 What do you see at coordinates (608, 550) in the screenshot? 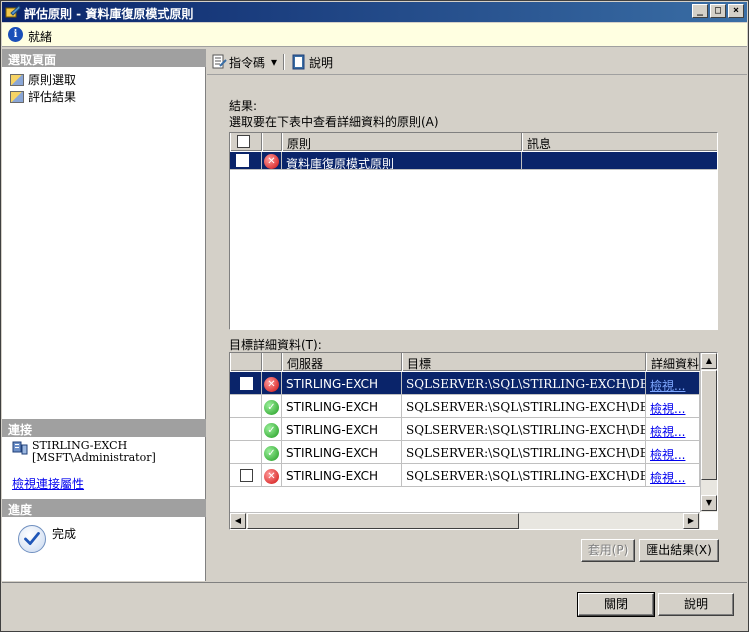
I see `apply-button: 套用(P)` at bounding box center [608, 550].